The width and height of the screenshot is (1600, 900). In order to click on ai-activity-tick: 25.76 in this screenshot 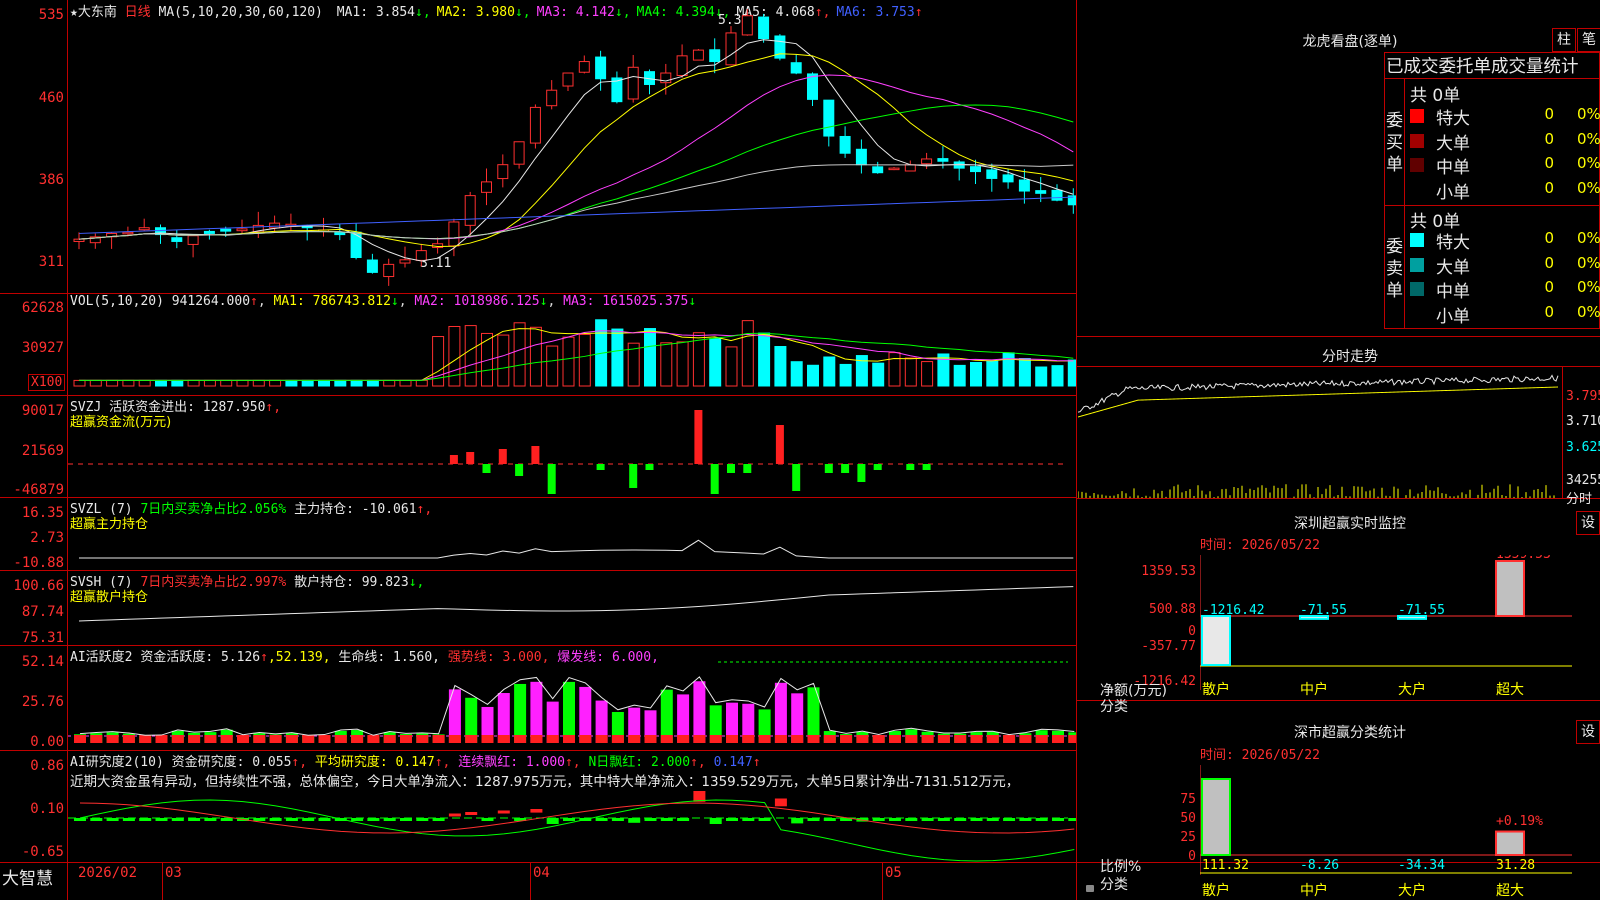, I will do `click(42, 702)`.